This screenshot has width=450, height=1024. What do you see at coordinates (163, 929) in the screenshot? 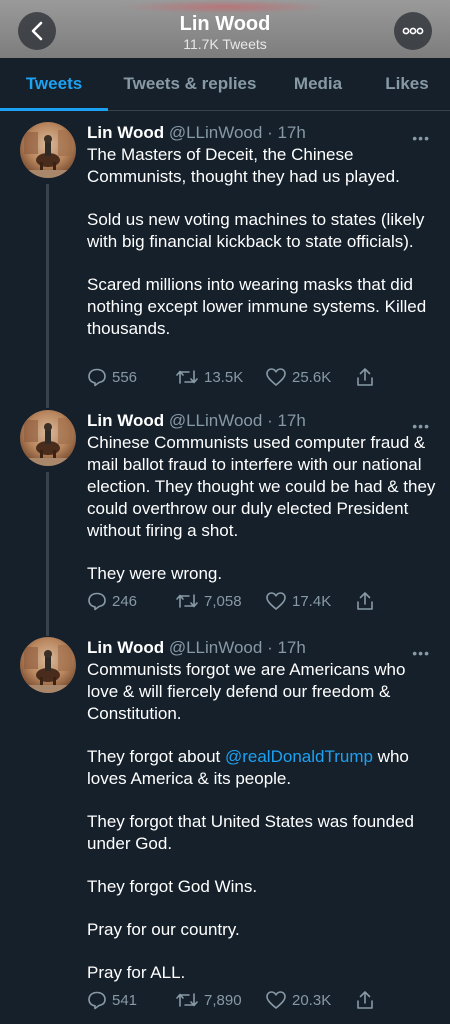
I see `tweet-paragraph: Pray for our country.` at bounding box center [163, 929].